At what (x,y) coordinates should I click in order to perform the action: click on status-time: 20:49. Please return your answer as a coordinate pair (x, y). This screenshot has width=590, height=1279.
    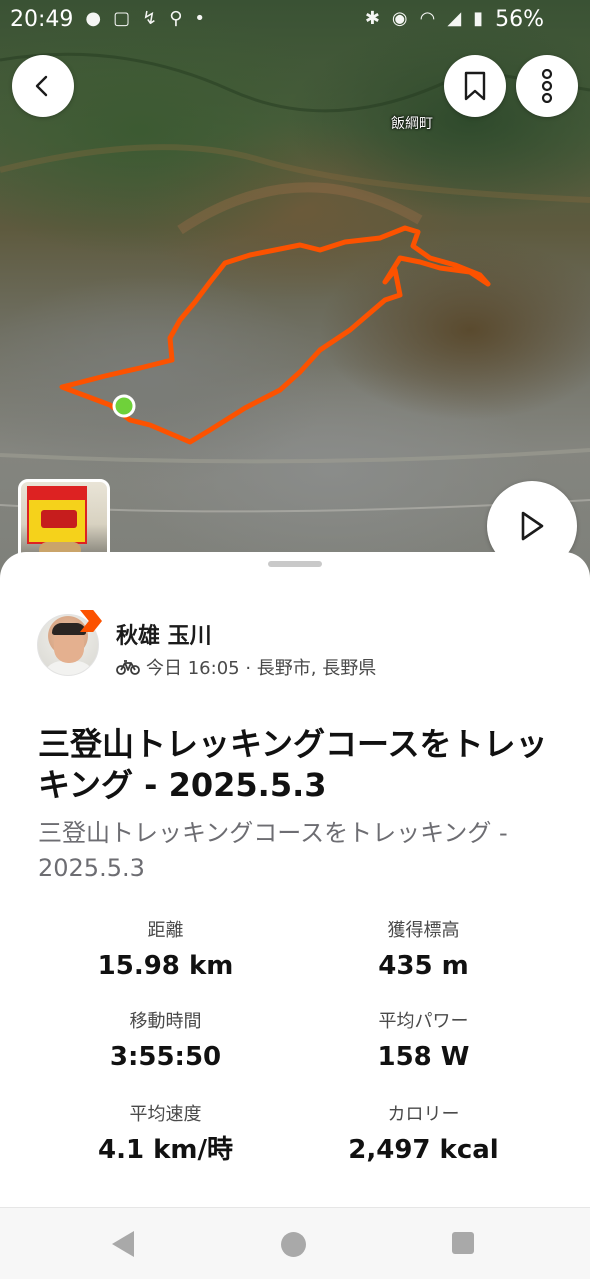
    Looking at the image, I should click on (42, 19).